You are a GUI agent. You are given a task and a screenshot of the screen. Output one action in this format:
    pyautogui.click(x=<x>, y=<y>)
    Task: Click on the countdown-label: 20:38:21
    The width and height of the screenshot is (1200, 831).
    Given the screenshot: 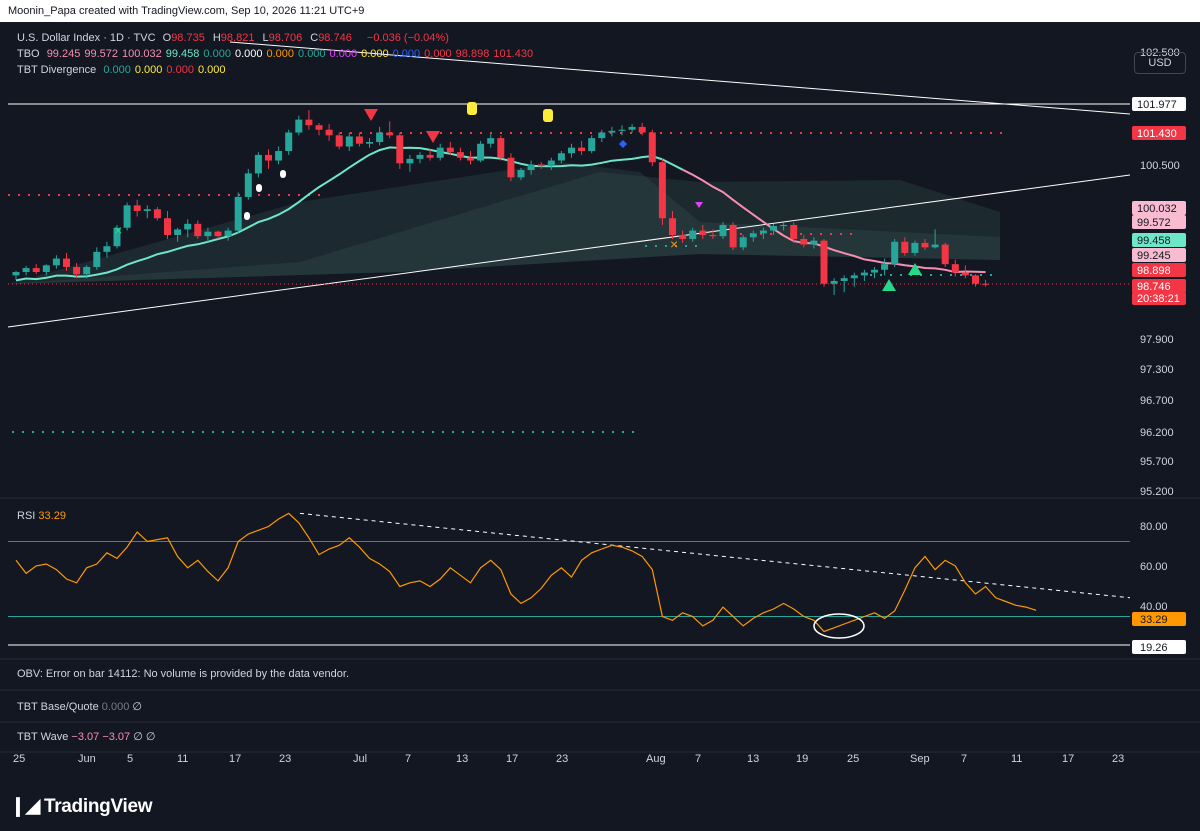 What is the action you would take?
    pyautogui.click(x=1158, y=299)
    